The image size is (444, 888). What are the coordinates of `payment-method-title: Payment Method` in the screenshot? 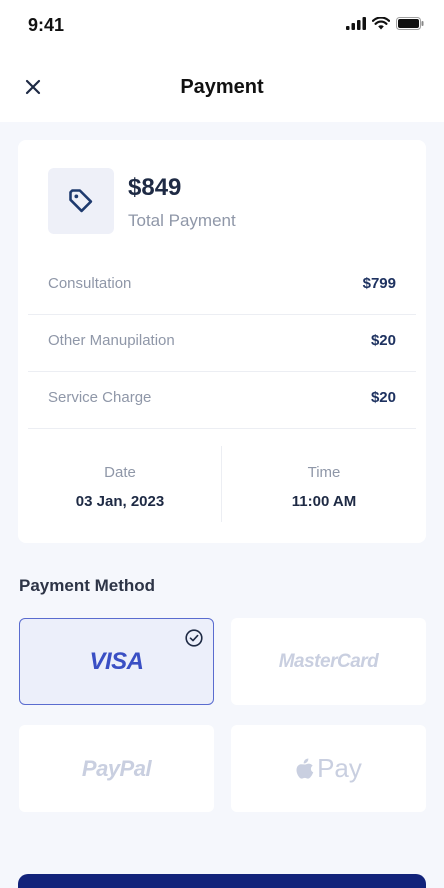 It's located at (87, 585).